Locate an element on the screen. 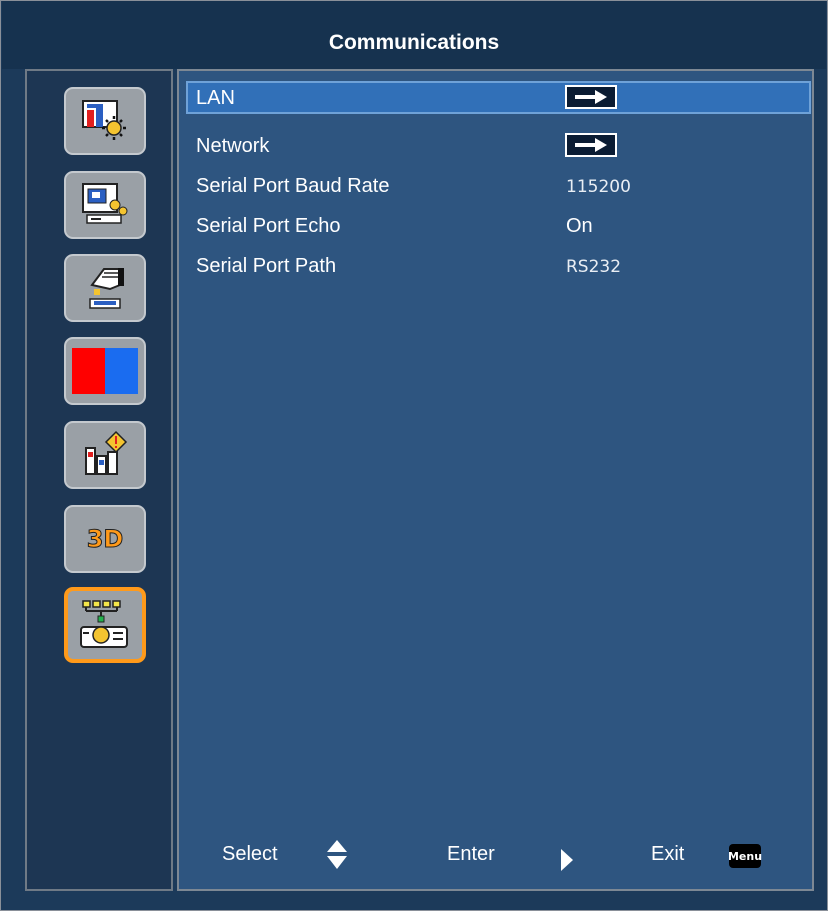  sidebar-item-information is located at coordinates (105, 455).